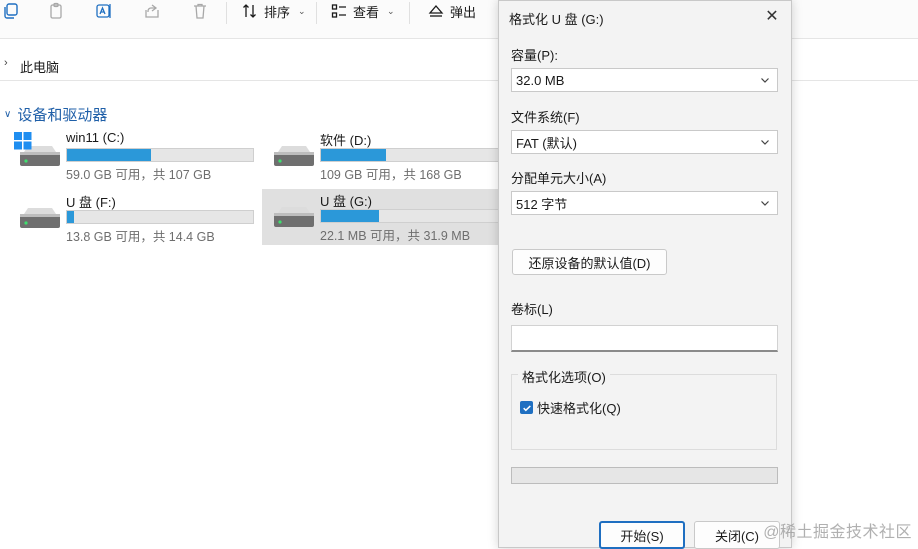 The image size is (918, 549). What do you see at coordinates (277, 12) in the screenshot?
I see `sort-label: 排序` at bounding box center [277, 12].